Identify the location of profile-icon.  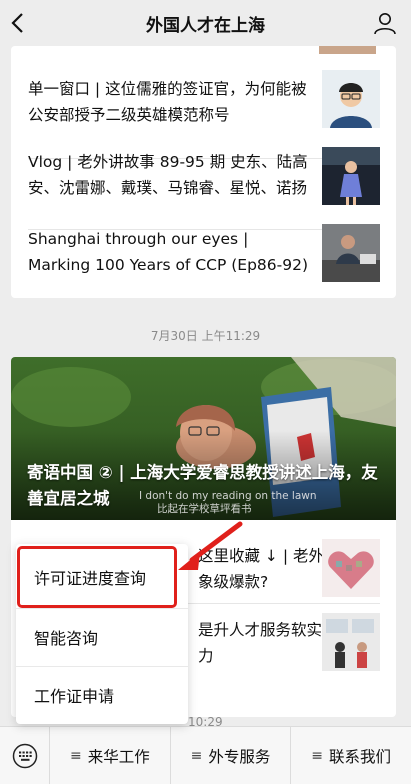
(385, 23).